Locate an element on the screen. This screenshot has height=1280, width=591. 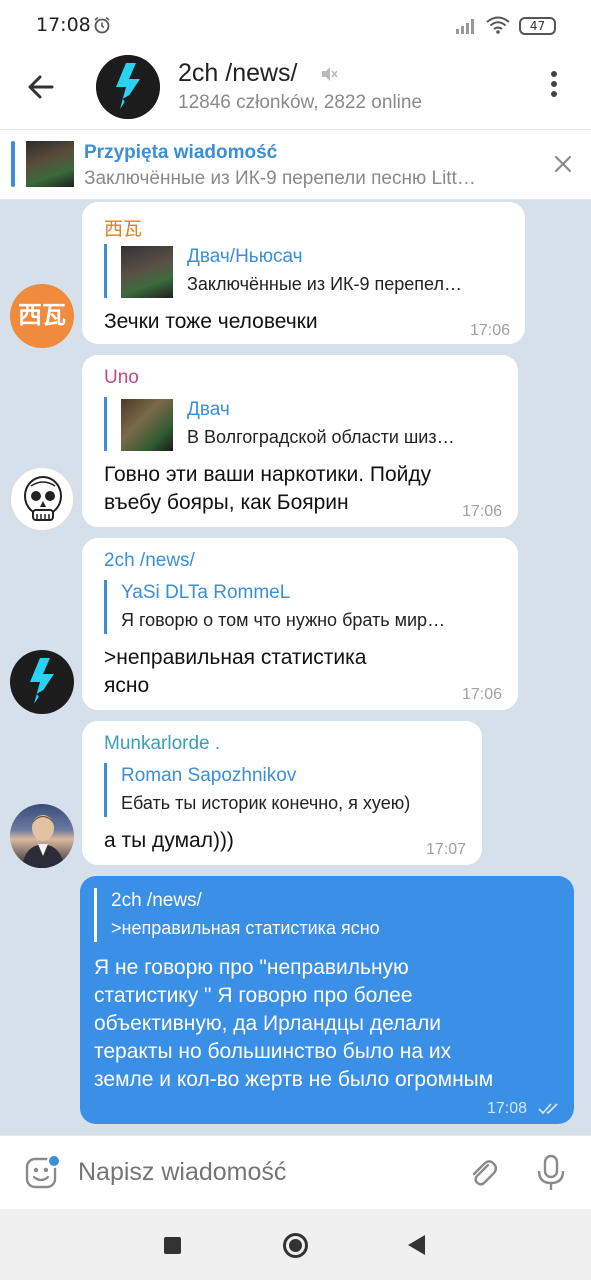
pinned-accent-bar is located at coordinates (13, 164).